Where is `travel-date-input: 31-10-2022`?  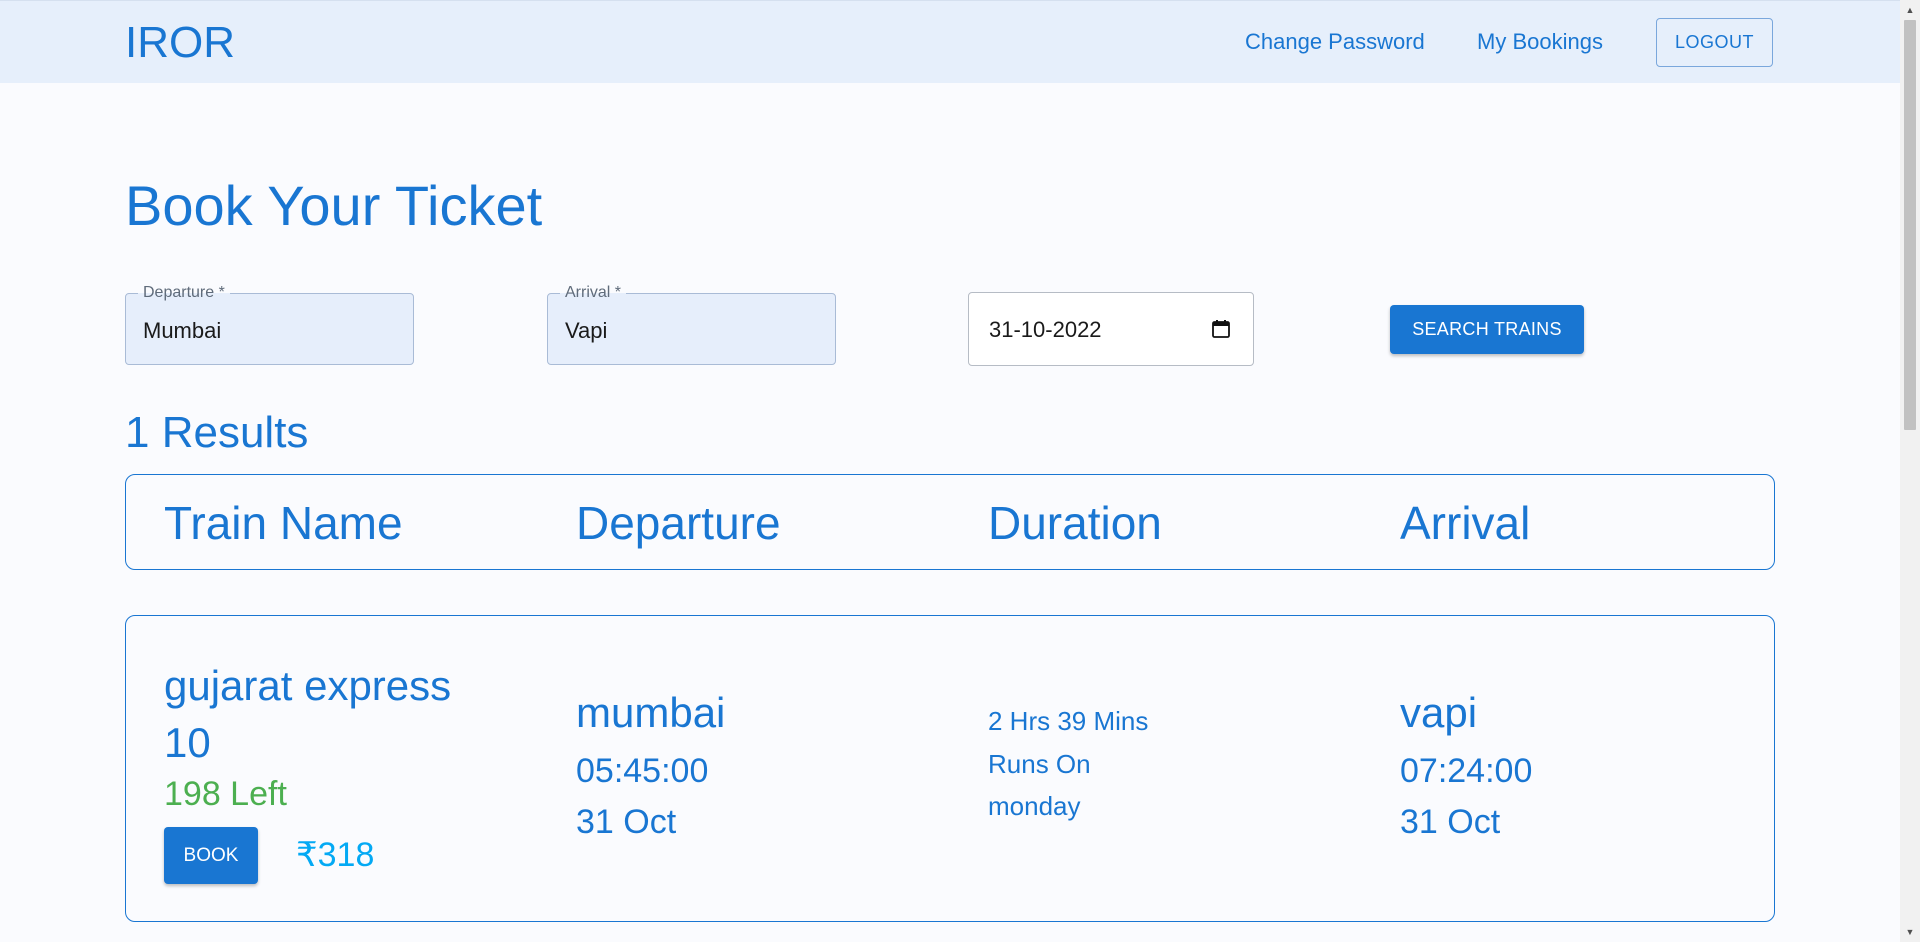
travel-date-input: 31-10-2022 is located at coordinates (1111, 329).